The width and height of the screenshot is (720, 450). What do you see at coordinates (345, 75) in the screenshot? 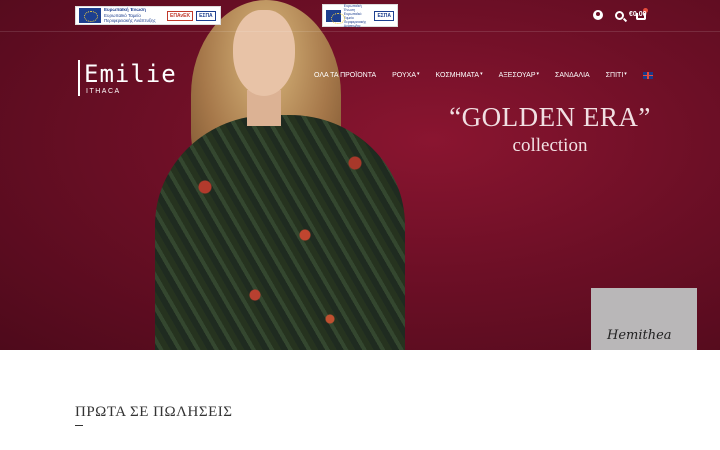
I see `nav-item-all-products: ΟΛΑ ΤΑ ΠΡΟΪΟΝΤΑ` at bounding box center [345, 75].